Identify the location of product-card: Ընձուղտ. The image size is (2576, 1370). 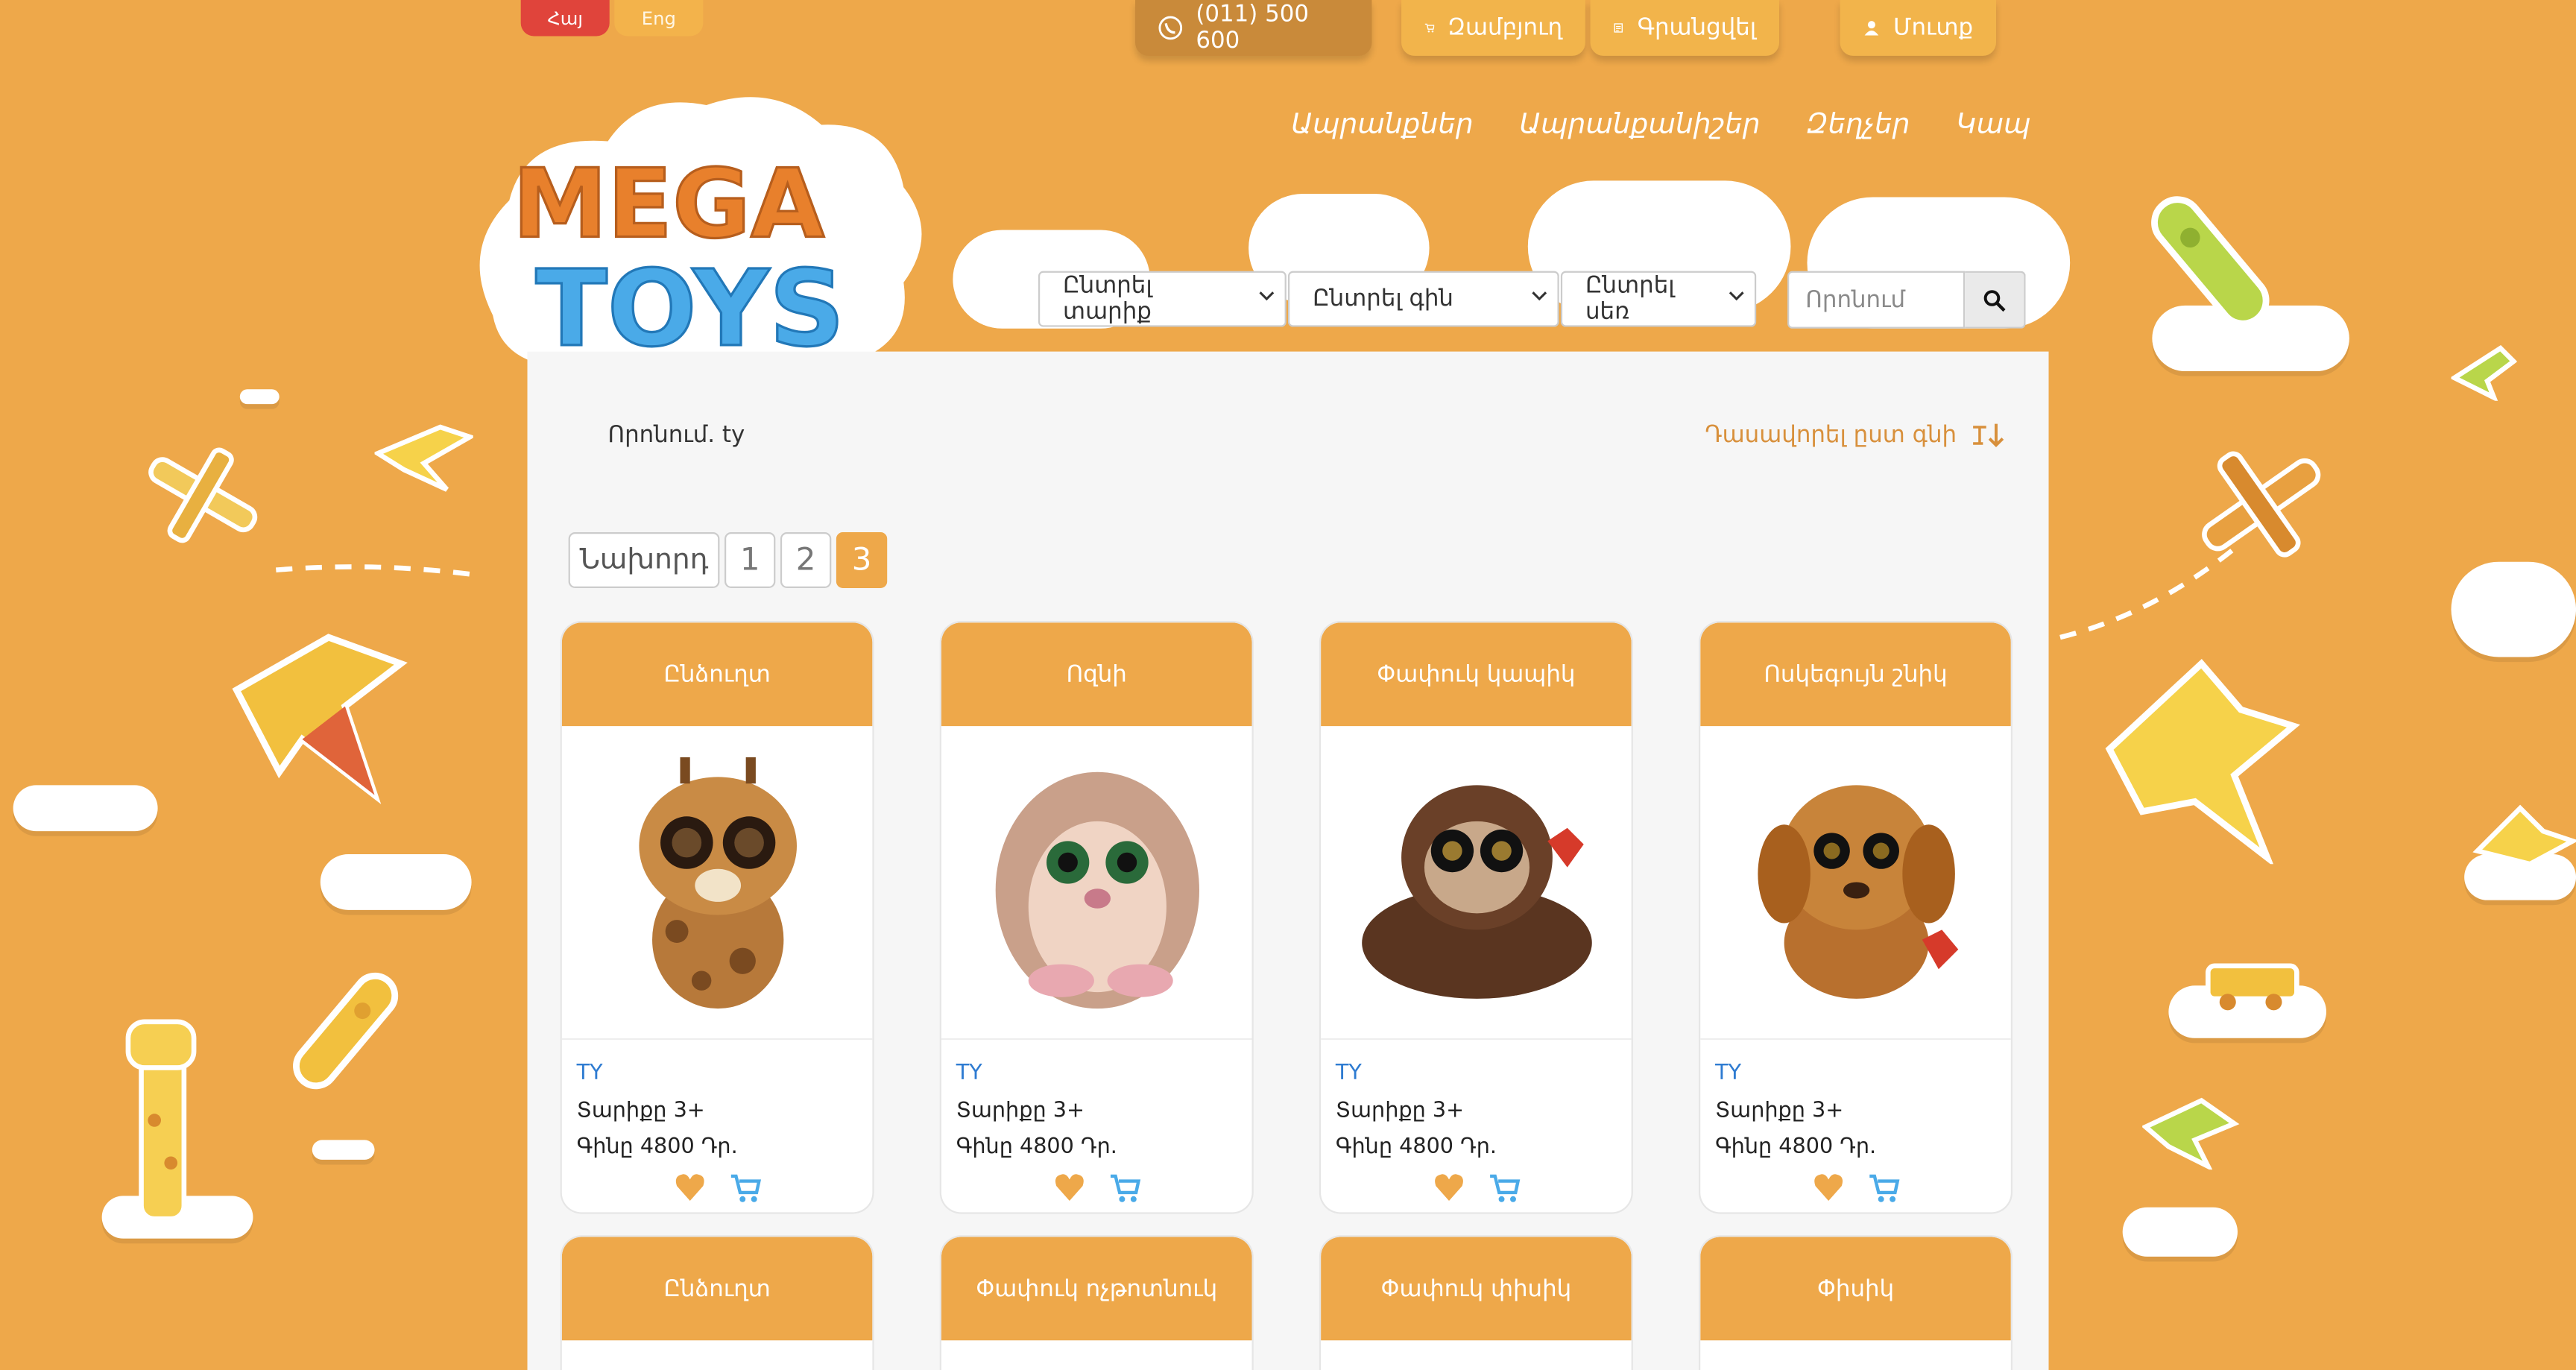
(717, 1303).